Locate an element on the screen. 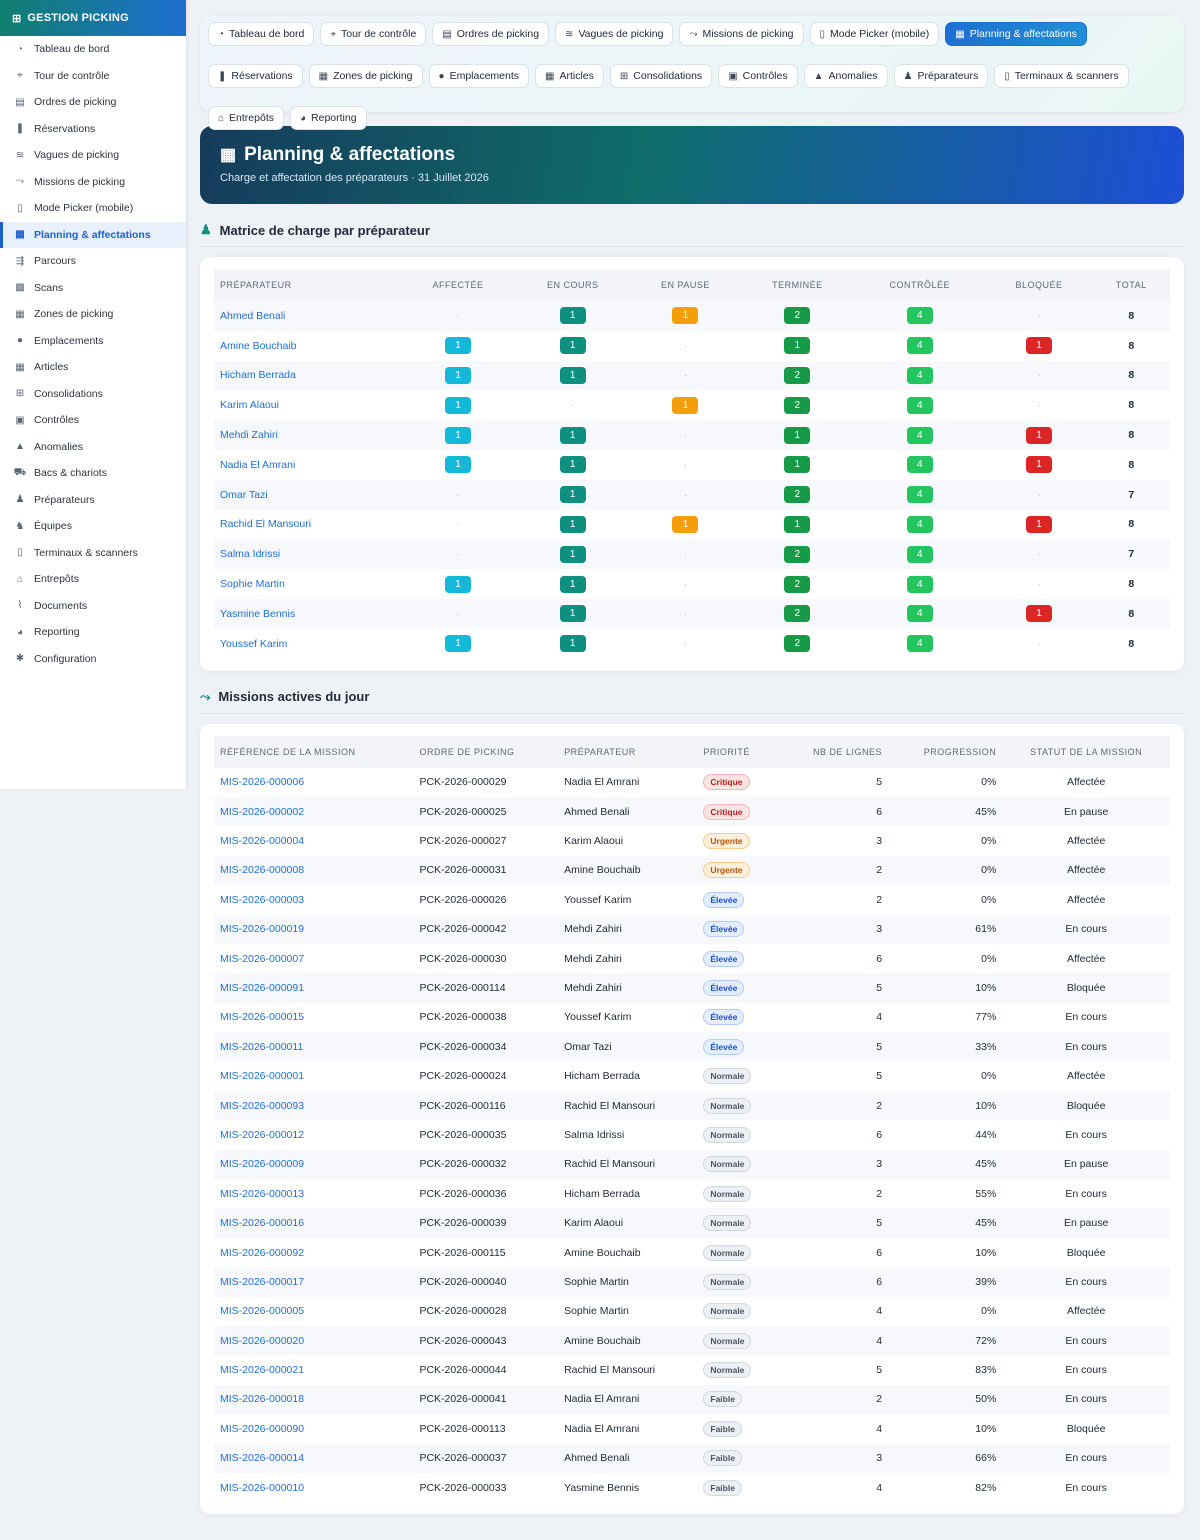 The height and width of the screenshot is (1540, 1200). sidebar-item-warning: ▲ Anomalies is located at coordinates (93, 447).